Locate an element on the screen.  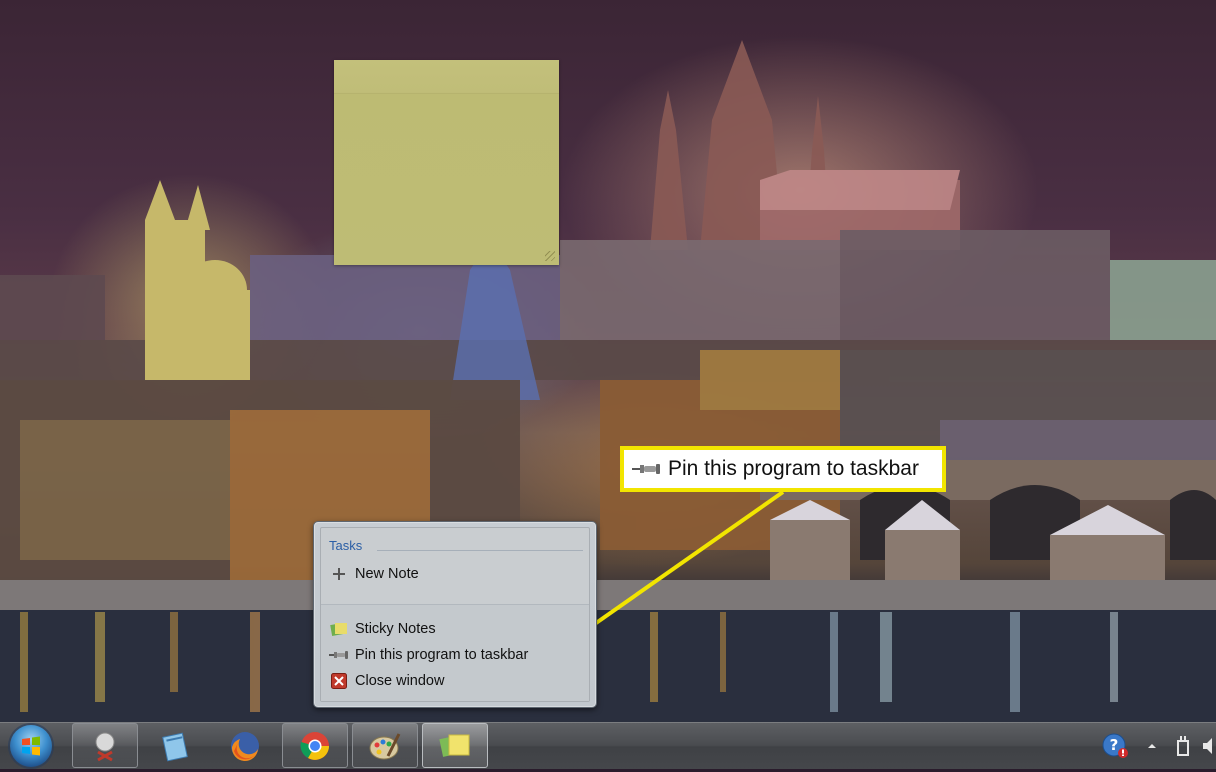
callout-text: Pin this program to taskbar is located at coordinates (793, 468).